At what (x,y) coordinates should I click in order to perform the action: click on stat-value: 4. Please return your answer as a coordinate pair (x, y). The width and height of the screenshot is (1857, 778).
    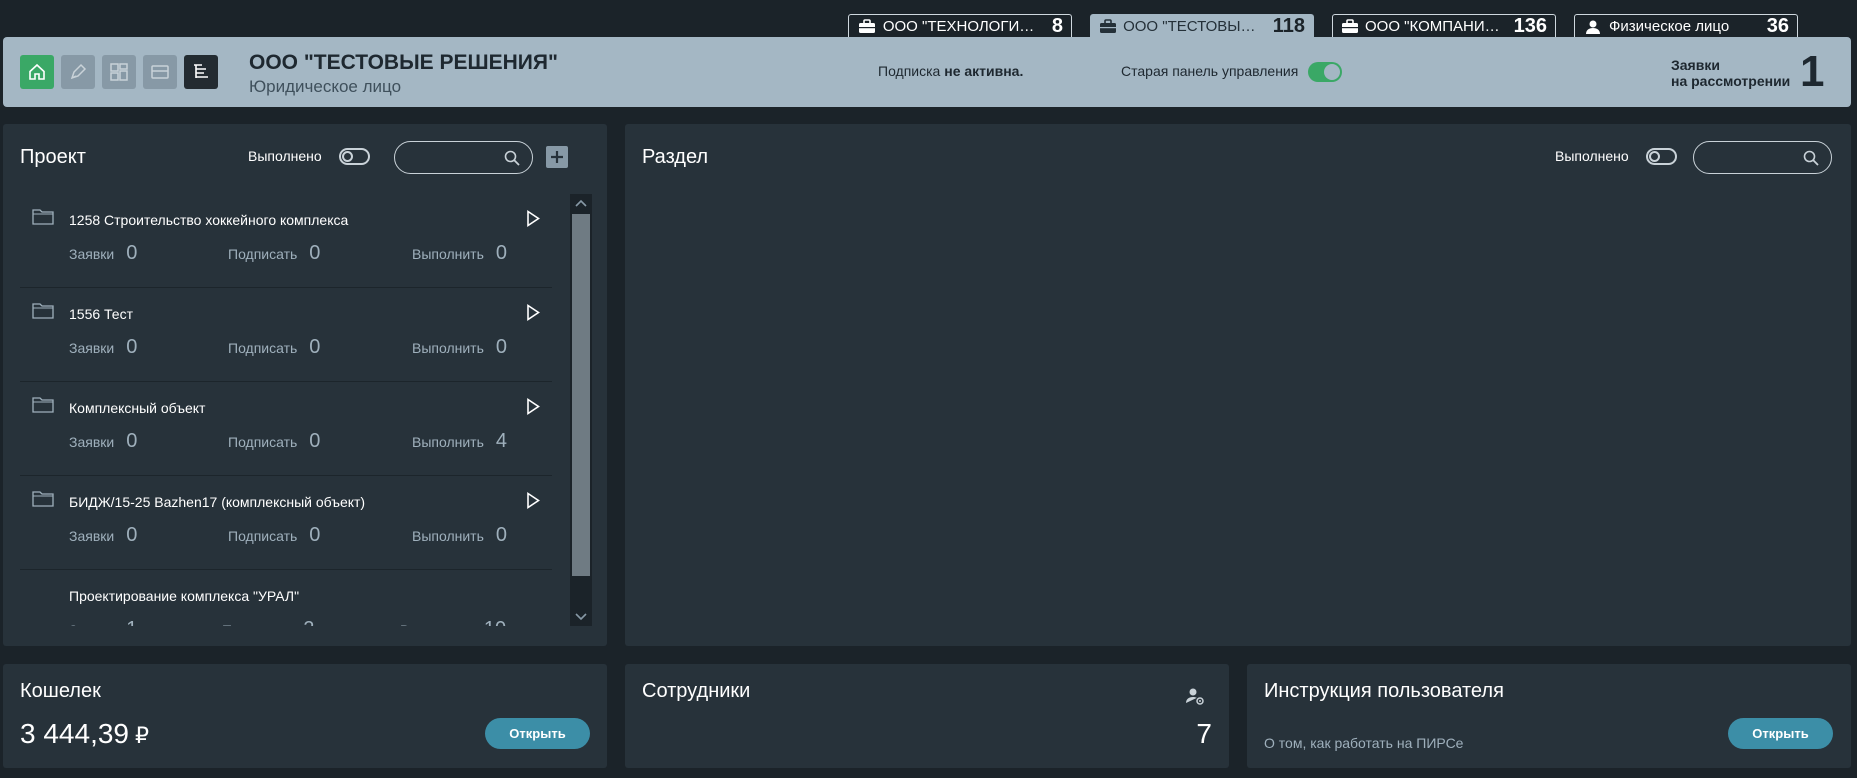
    Looking at the image, I should click on (501, 441).